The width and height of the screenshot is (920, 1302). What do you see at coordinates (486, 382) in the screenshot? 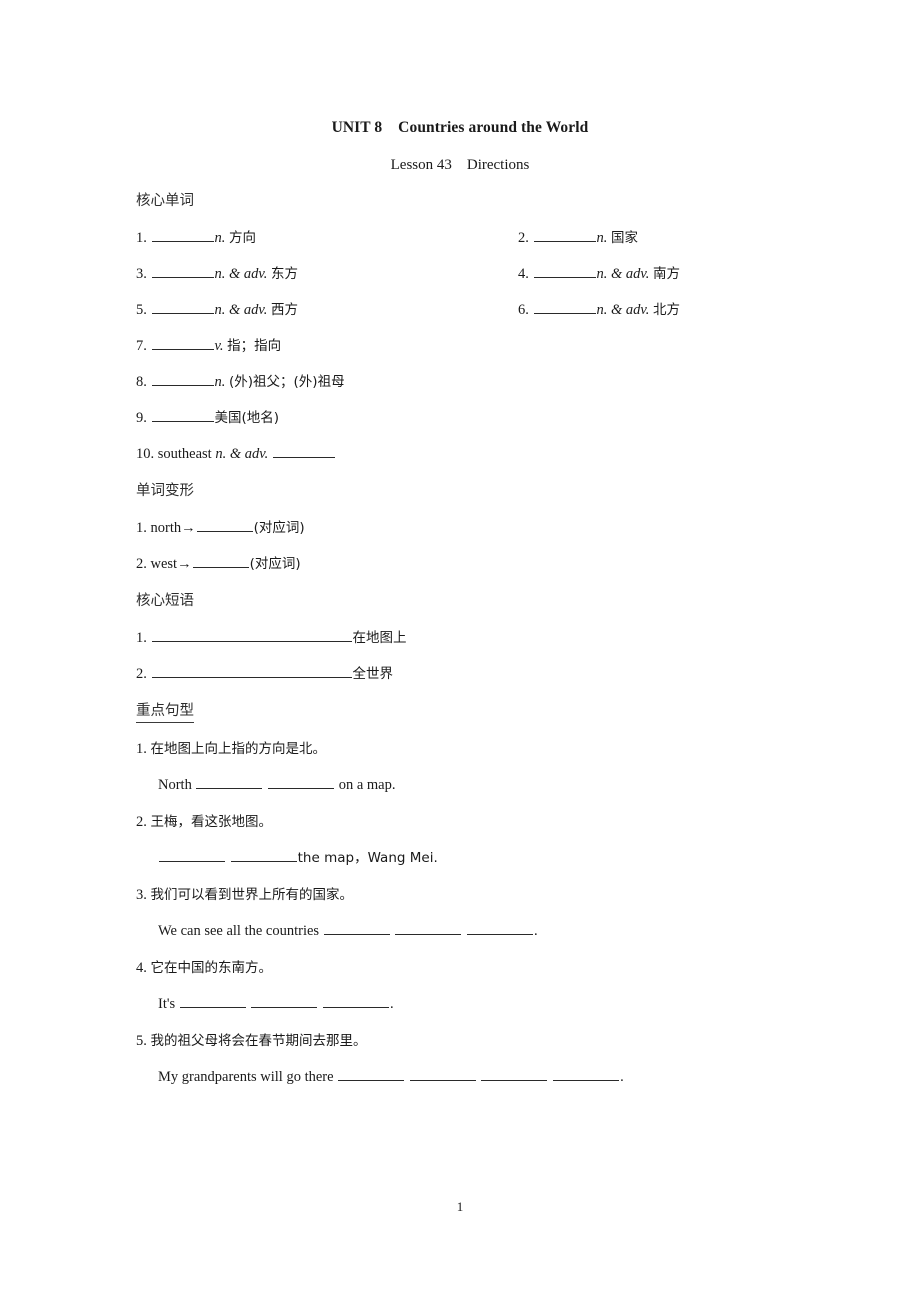
I see `vocab-row: 8. n. (外)祖父；(外)祖母` at bounding box center [486, 382].